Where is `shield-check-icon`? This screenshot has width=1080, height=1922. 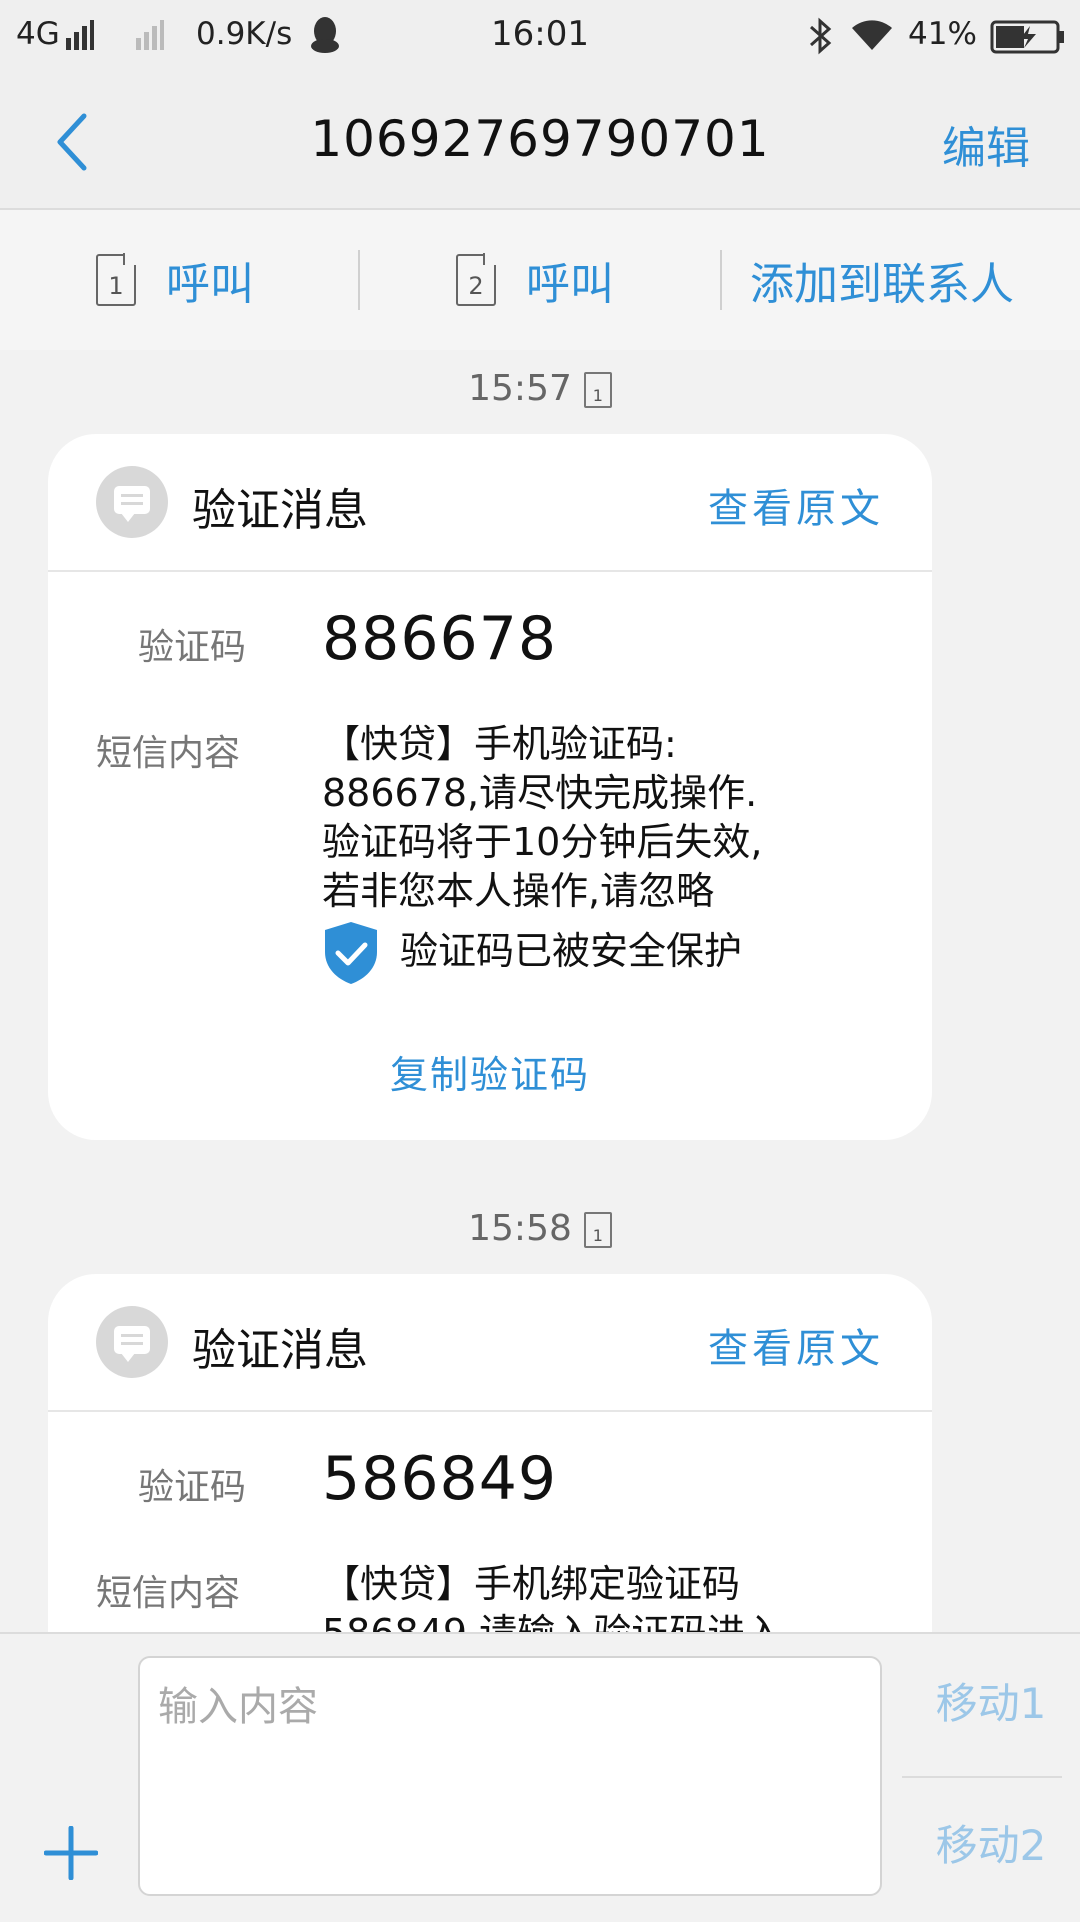
shield-check-icon is located at coordinates (351, 953).